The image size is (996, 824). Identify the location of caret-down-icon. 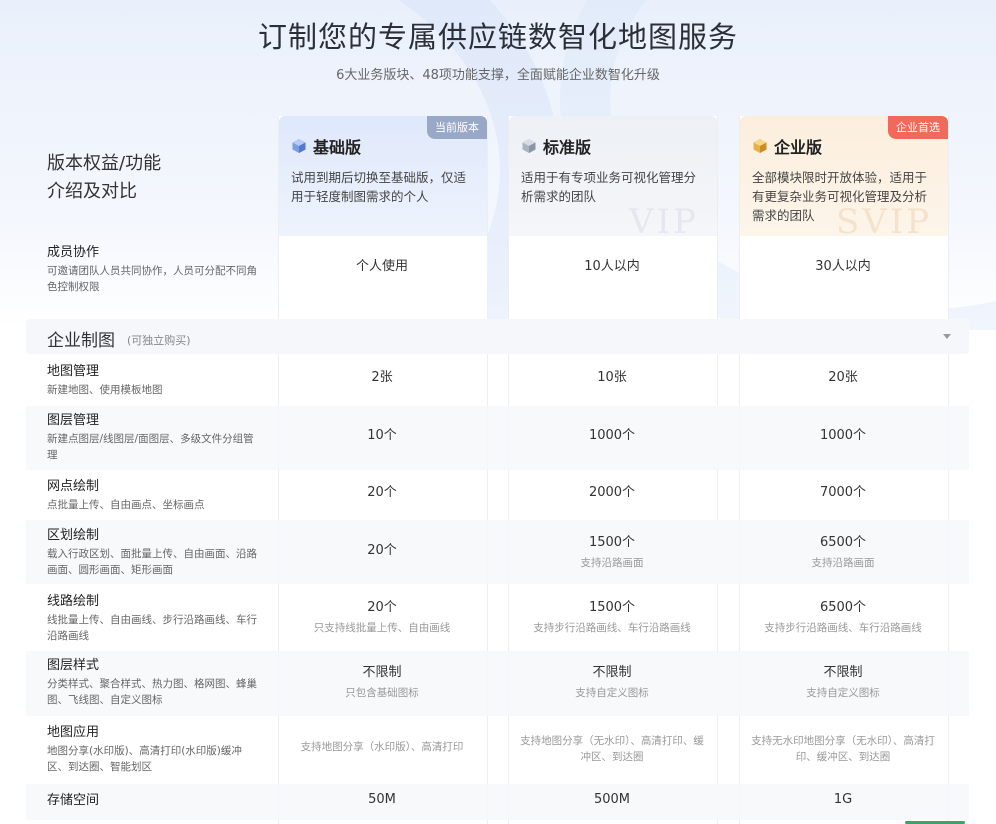
(947, 336).